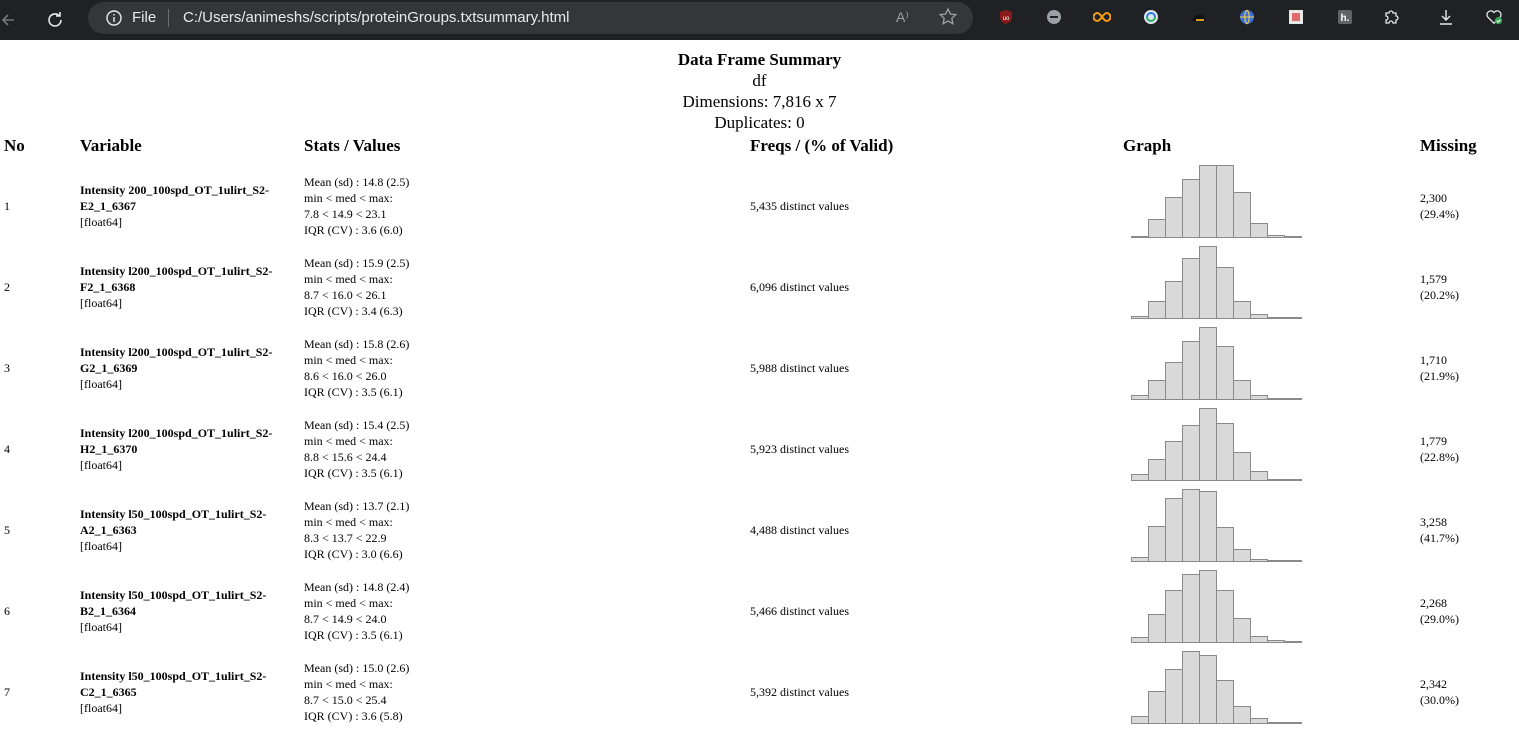  Describe the element at coordinates (1247, 17) in the screenshot. I see `globe-extension-icon` at that location.